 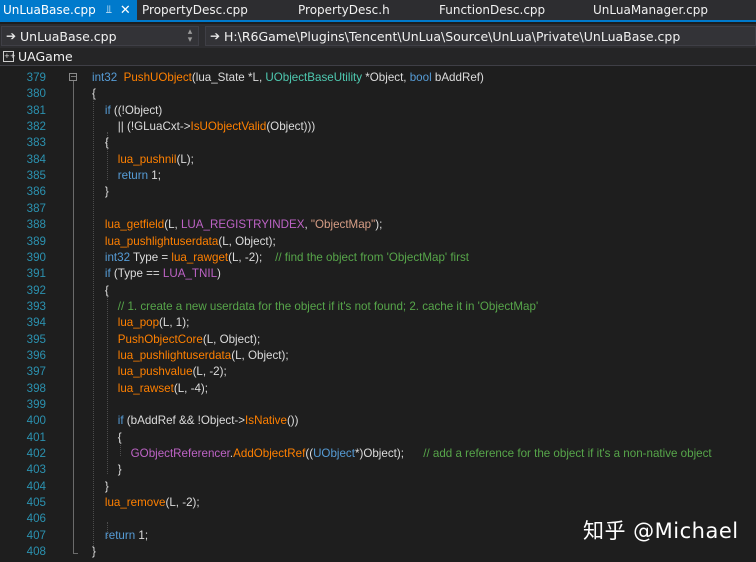 I want to click on token-text: (L);, so click(x=185, y=159).